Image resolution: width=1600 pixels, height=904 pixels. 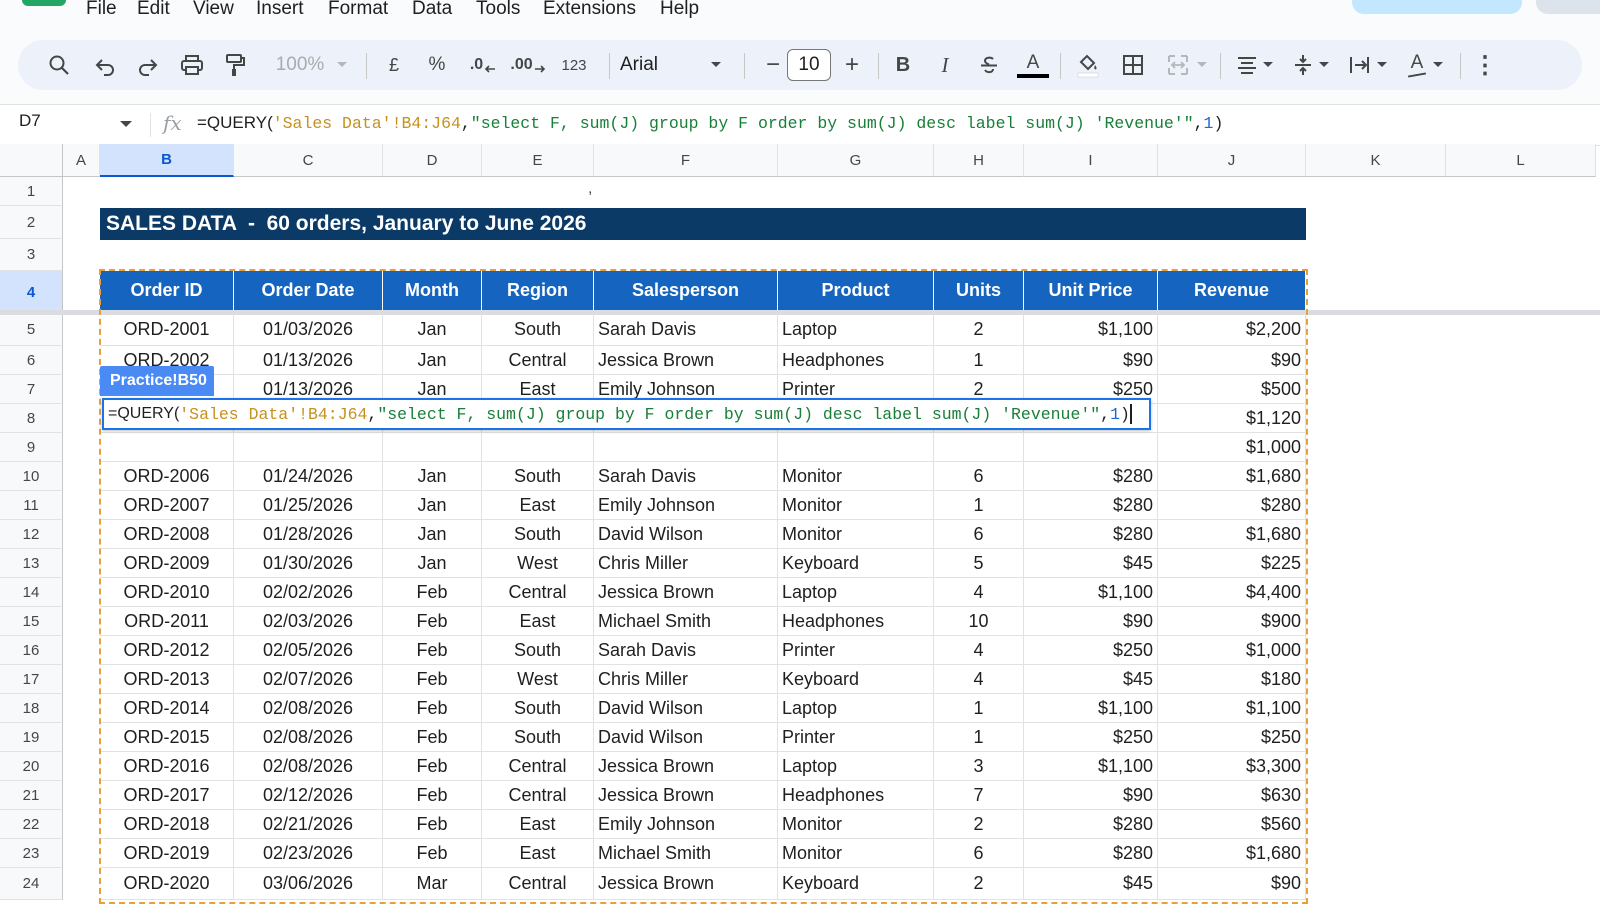 What do you see at coordinates (235, 65) in the screenshot?
I see `paint-format-icon` at bounding box center [235, 65].